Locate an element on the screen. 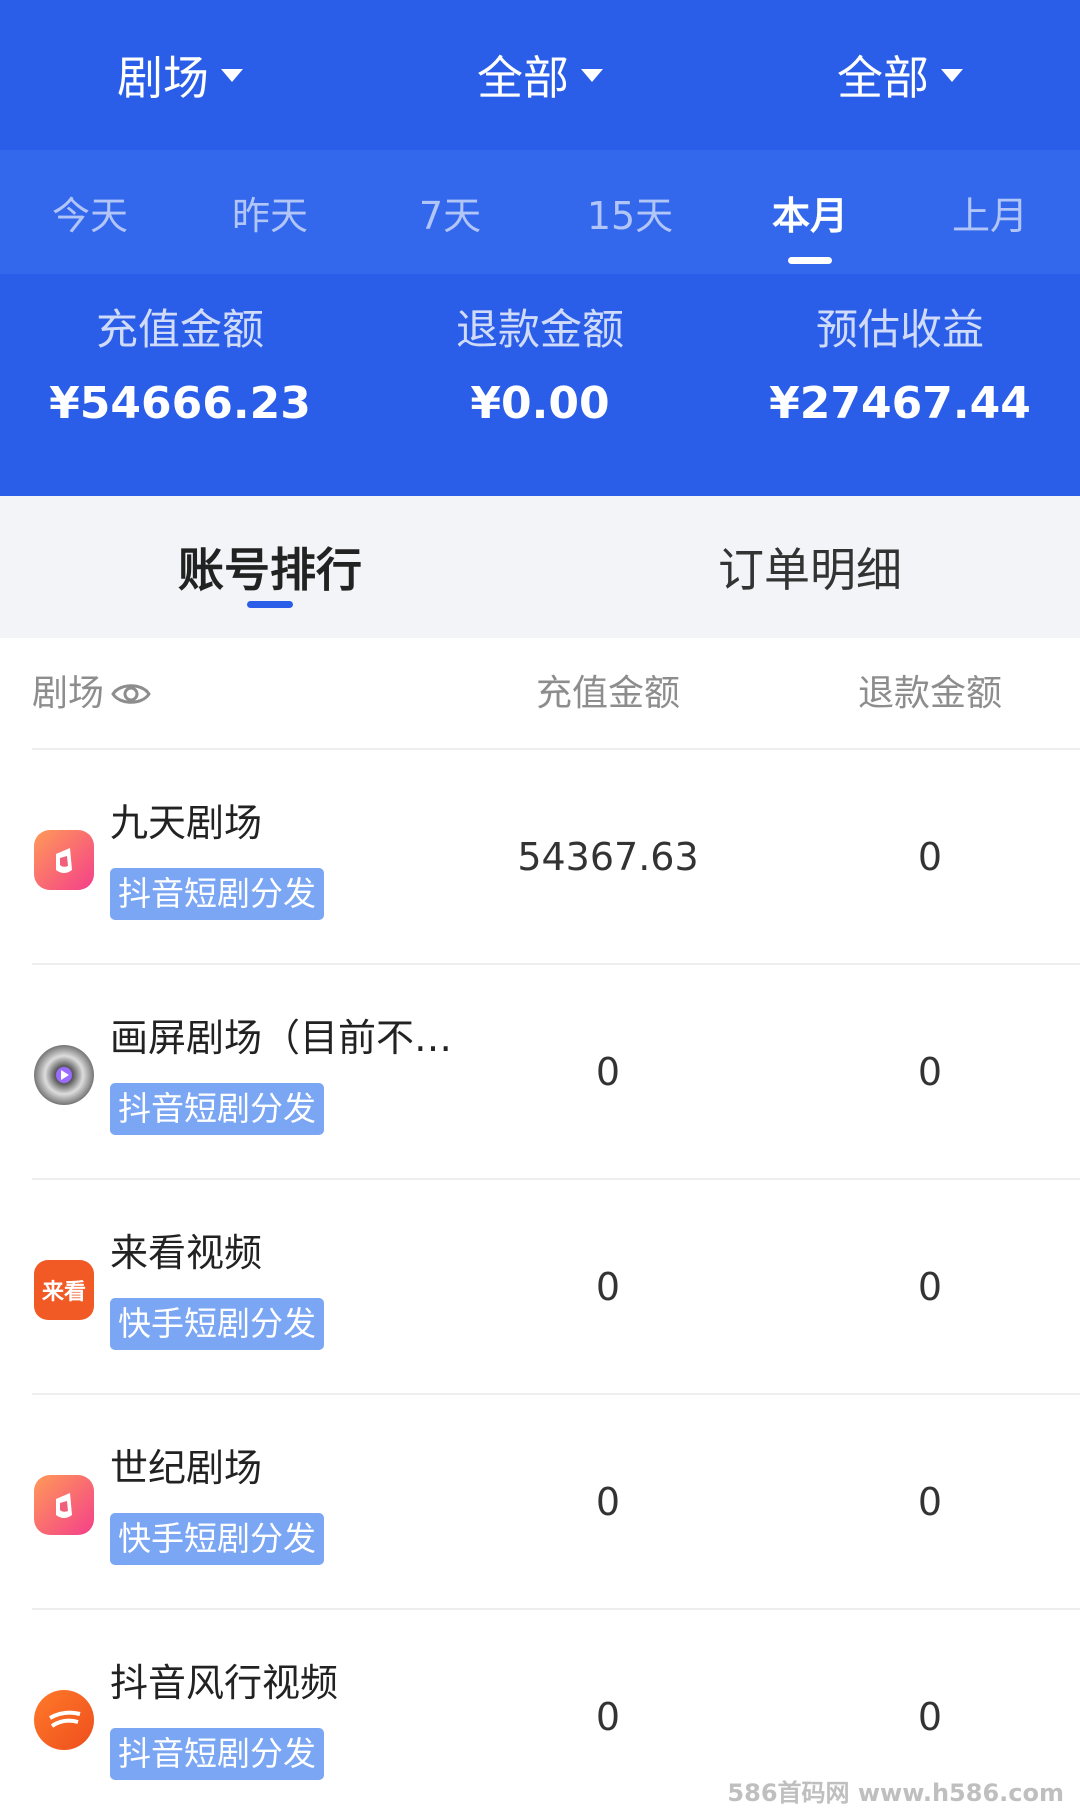 The width and height of the screenshot is (1080, 1818). stat-value: ¥27467.44 is located at coordinates (900, 403).